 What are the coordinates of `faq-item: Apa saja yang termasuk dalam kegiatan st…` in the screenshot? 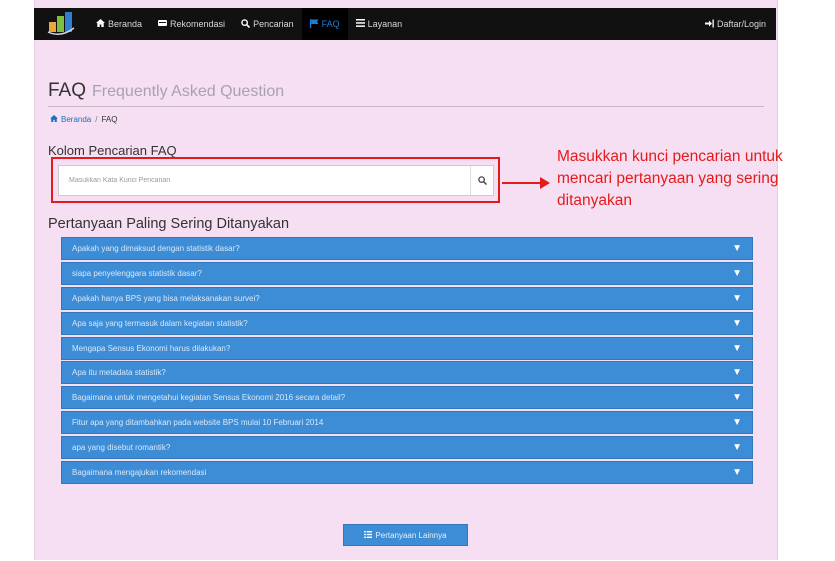 It's located at (407, 323).